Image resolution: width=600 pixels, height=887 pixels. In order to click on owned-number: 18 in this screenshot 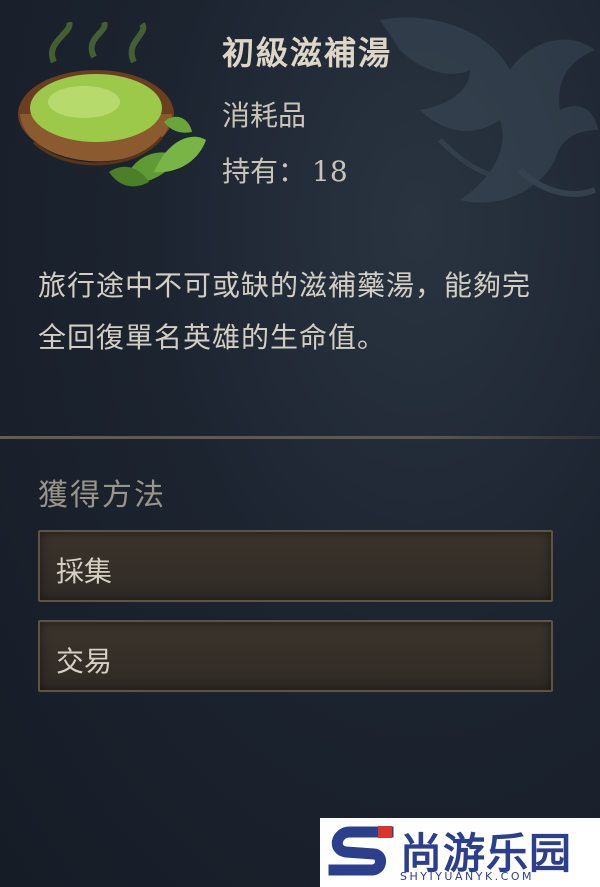, I will do `click(330, 171)`.